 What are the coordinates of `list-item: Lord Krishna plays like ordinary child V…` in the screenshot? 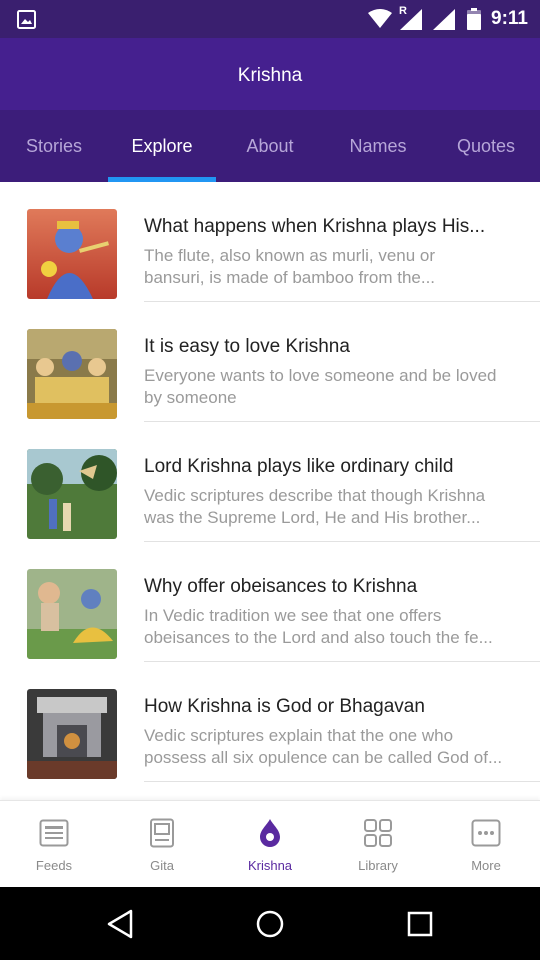 It's located at (270, 482).